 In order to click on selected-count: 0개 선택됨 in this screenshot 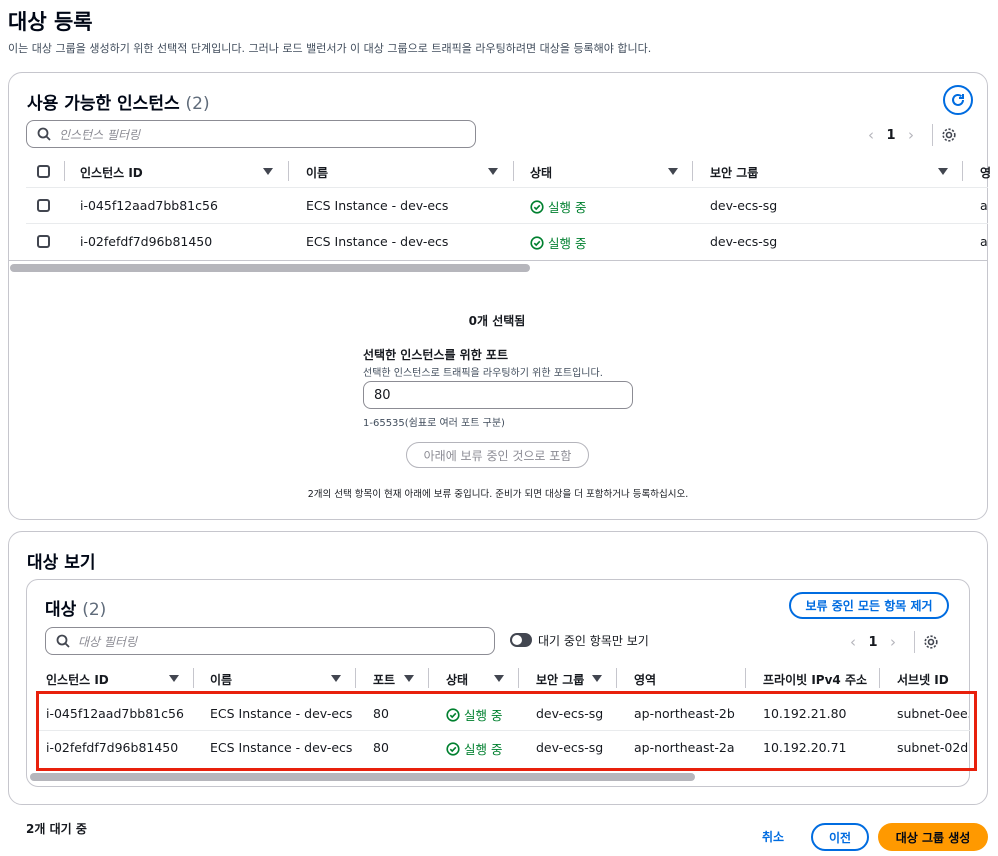, I will do `click(497, 321)`.